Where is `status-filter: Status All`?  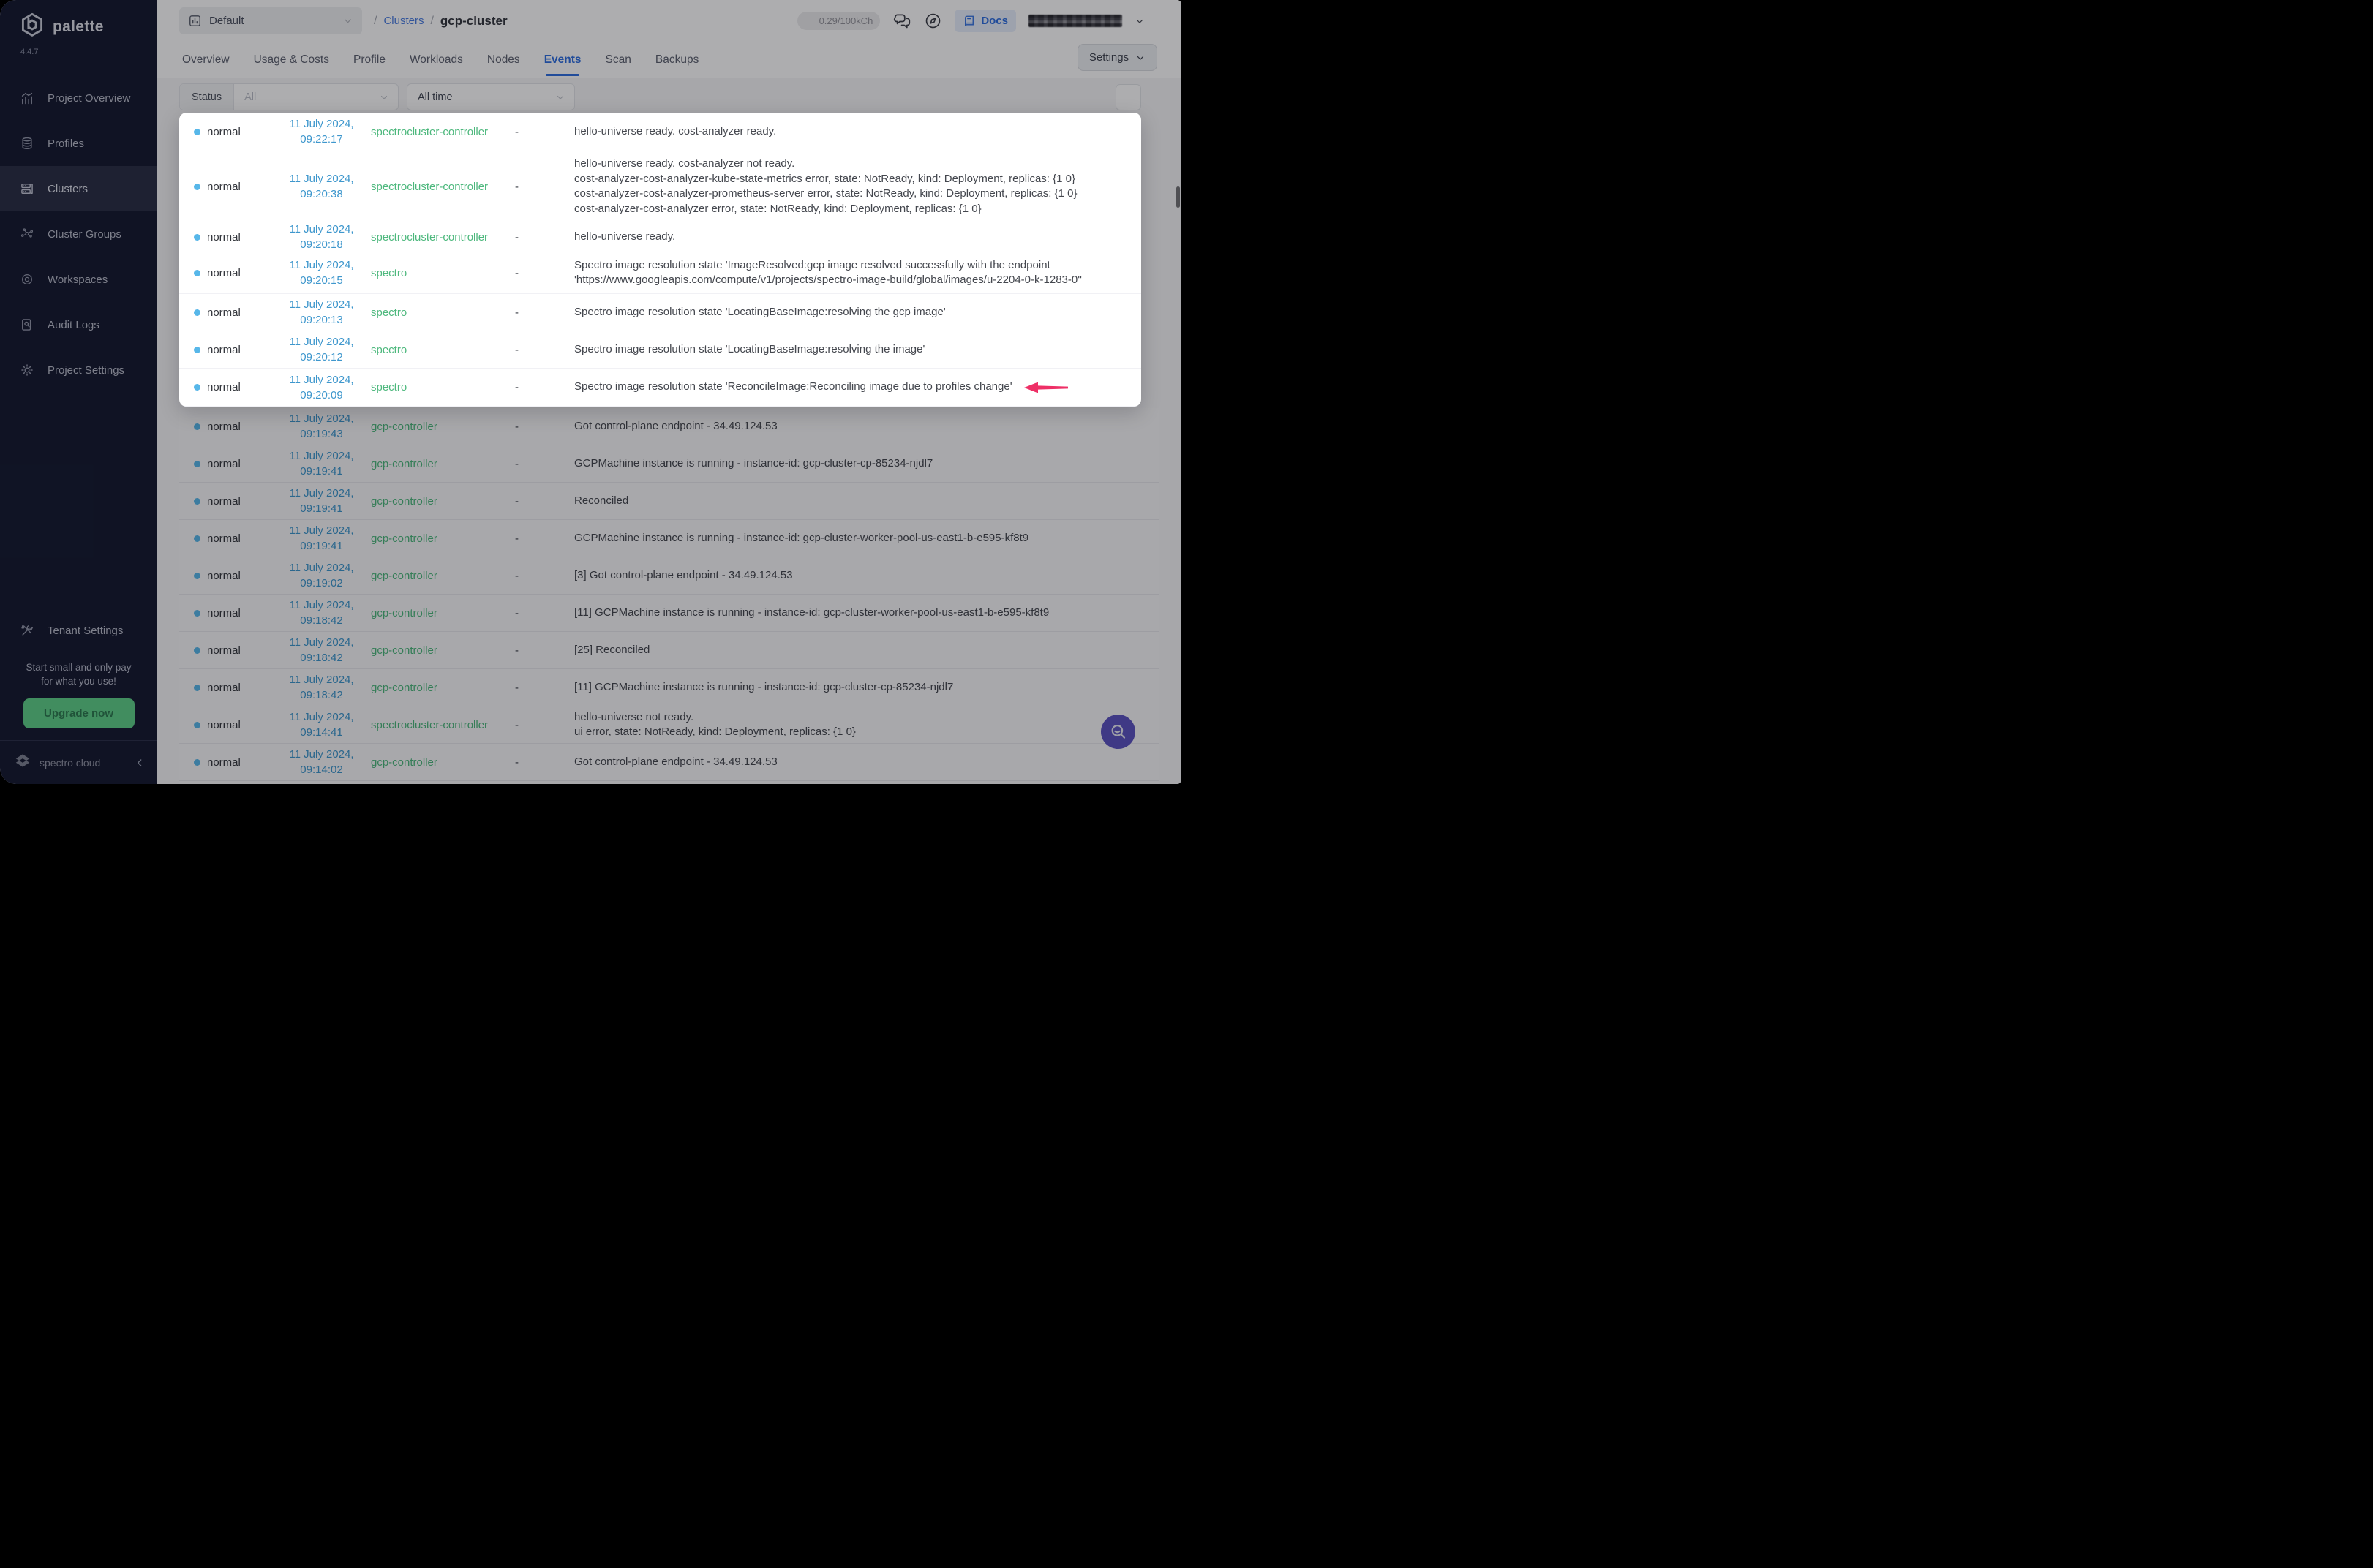
status-filter: Status All is located at coordinates (289, 96).